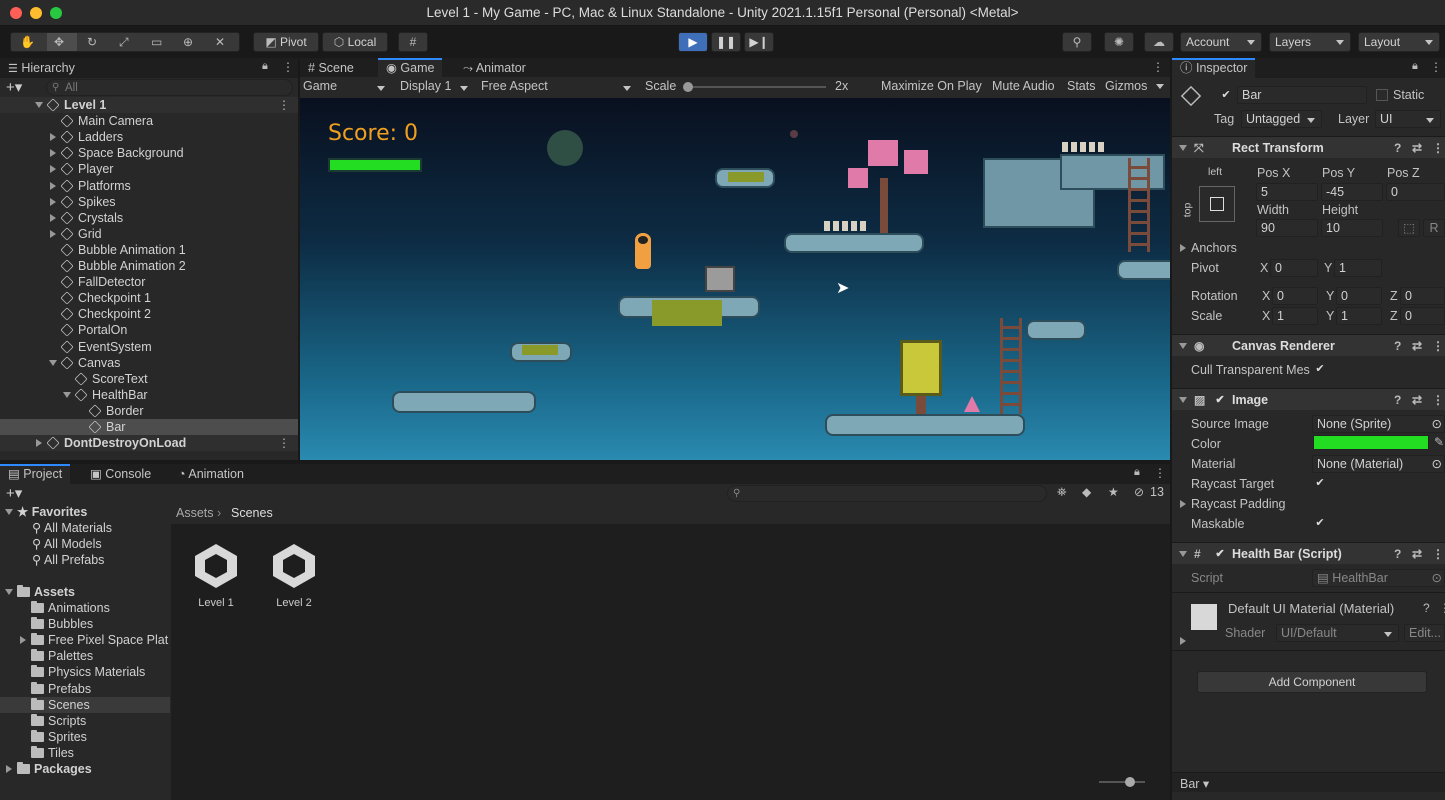 The height and width of the screenshot is (800, 1445). I want to click on breadcrumb-assets: Assets, so click(195, 513).